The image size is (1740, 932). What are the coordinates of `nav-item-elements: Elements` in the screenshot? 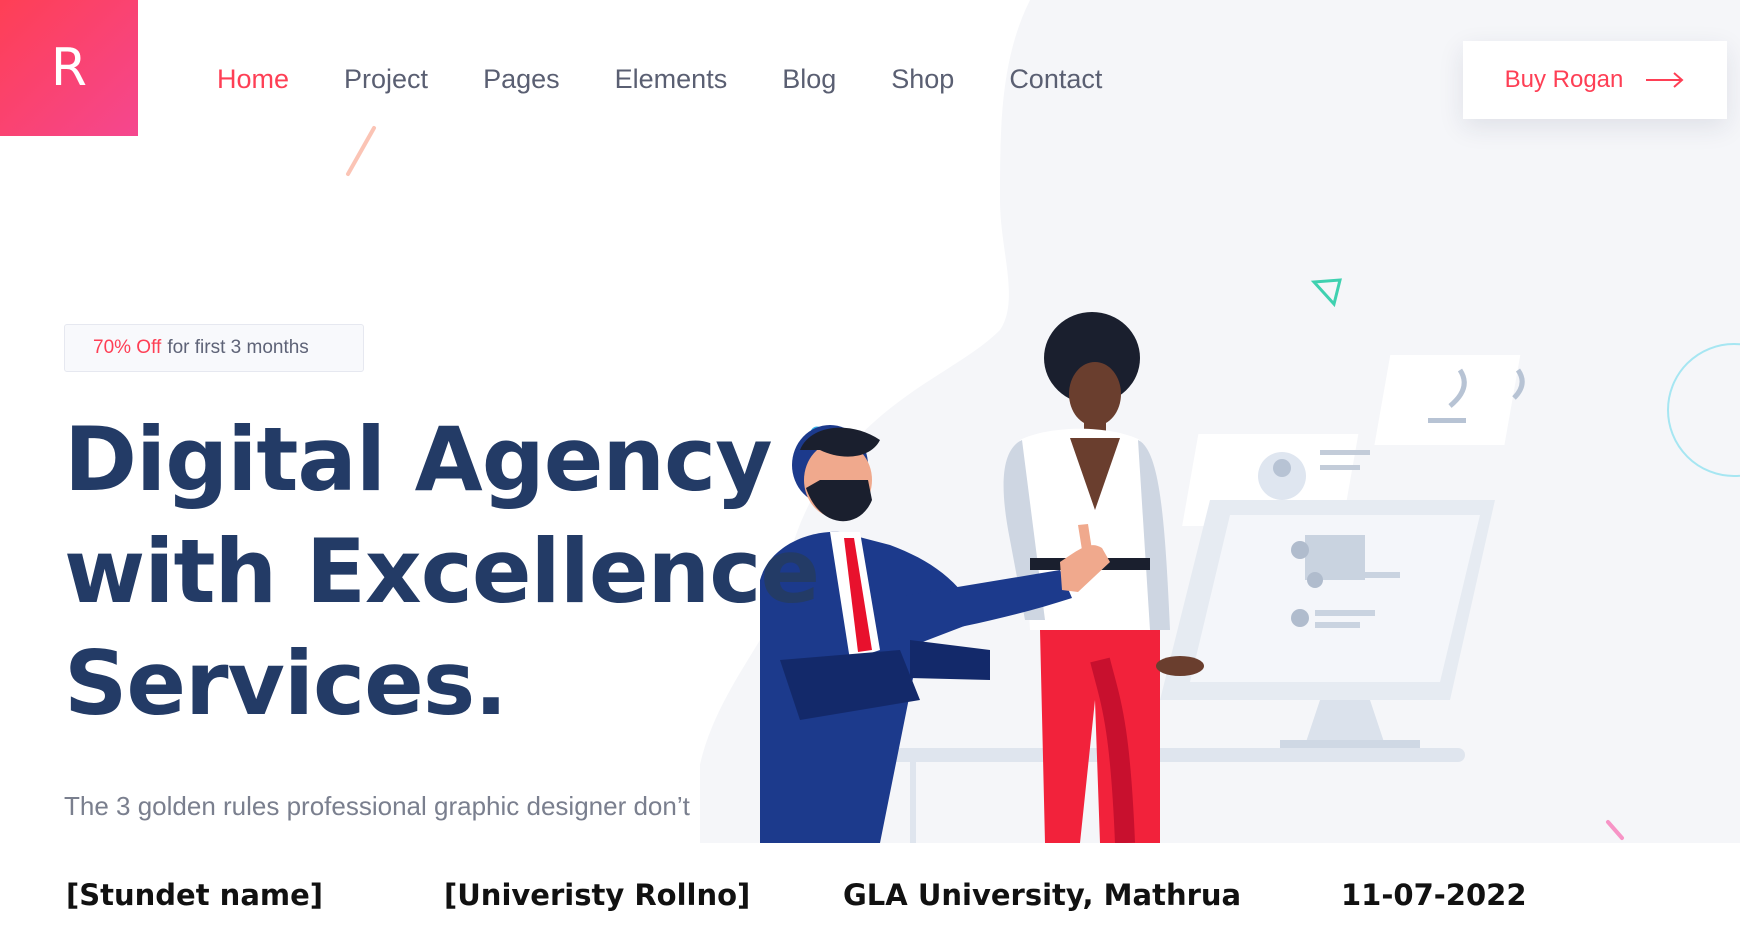 It's located at (671, 79).